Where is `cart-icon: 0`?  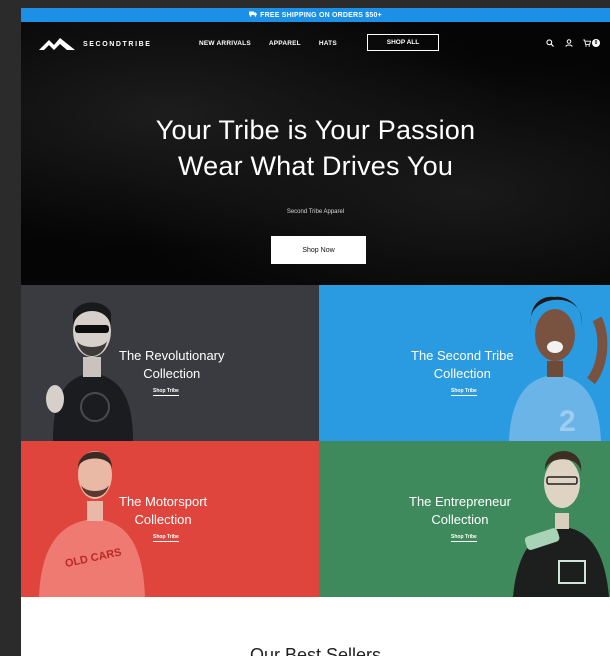
cart-icon: 0 is located at coordinates (591, 43).